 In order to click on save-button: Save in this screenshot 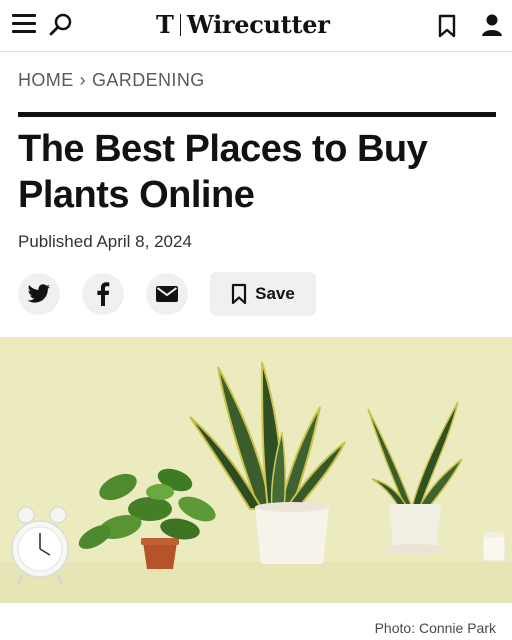, I will do `click(263, 294)`.